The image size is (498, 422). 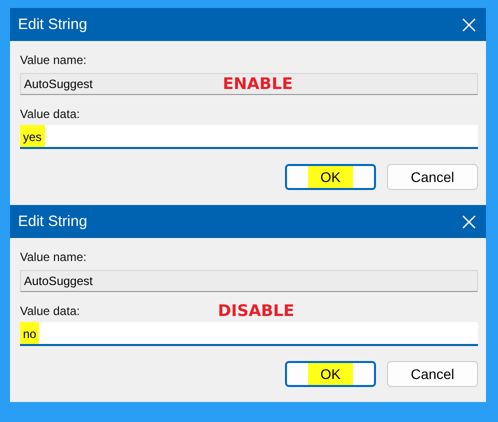 I want to click on value-data-field: yes, so click(x=249, y=137).